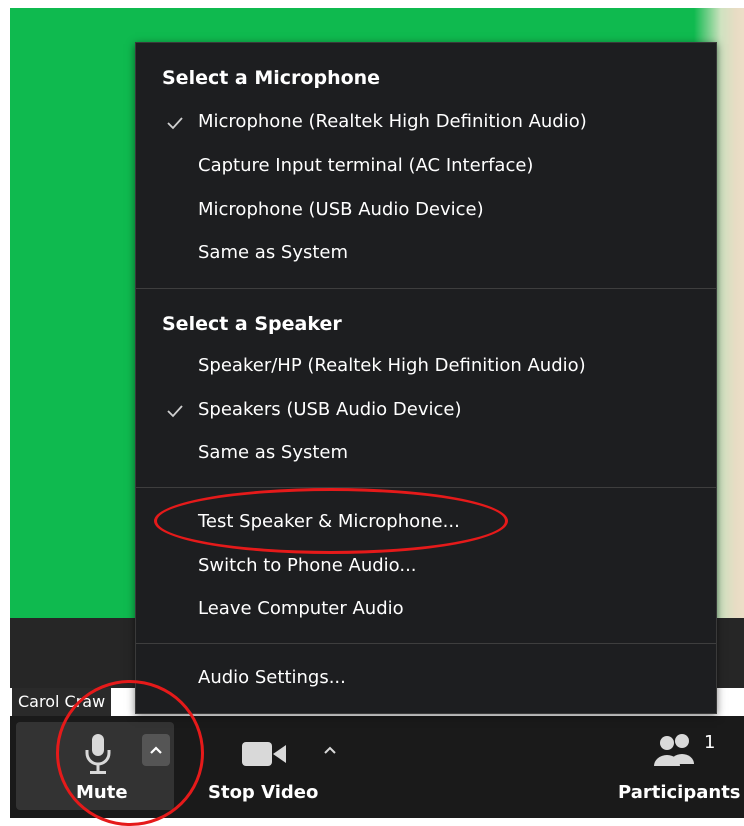 The image size is (744, 826). Describe the element at coordinates (675, 751) in the screenshot. I see `participants-icon` at that location.